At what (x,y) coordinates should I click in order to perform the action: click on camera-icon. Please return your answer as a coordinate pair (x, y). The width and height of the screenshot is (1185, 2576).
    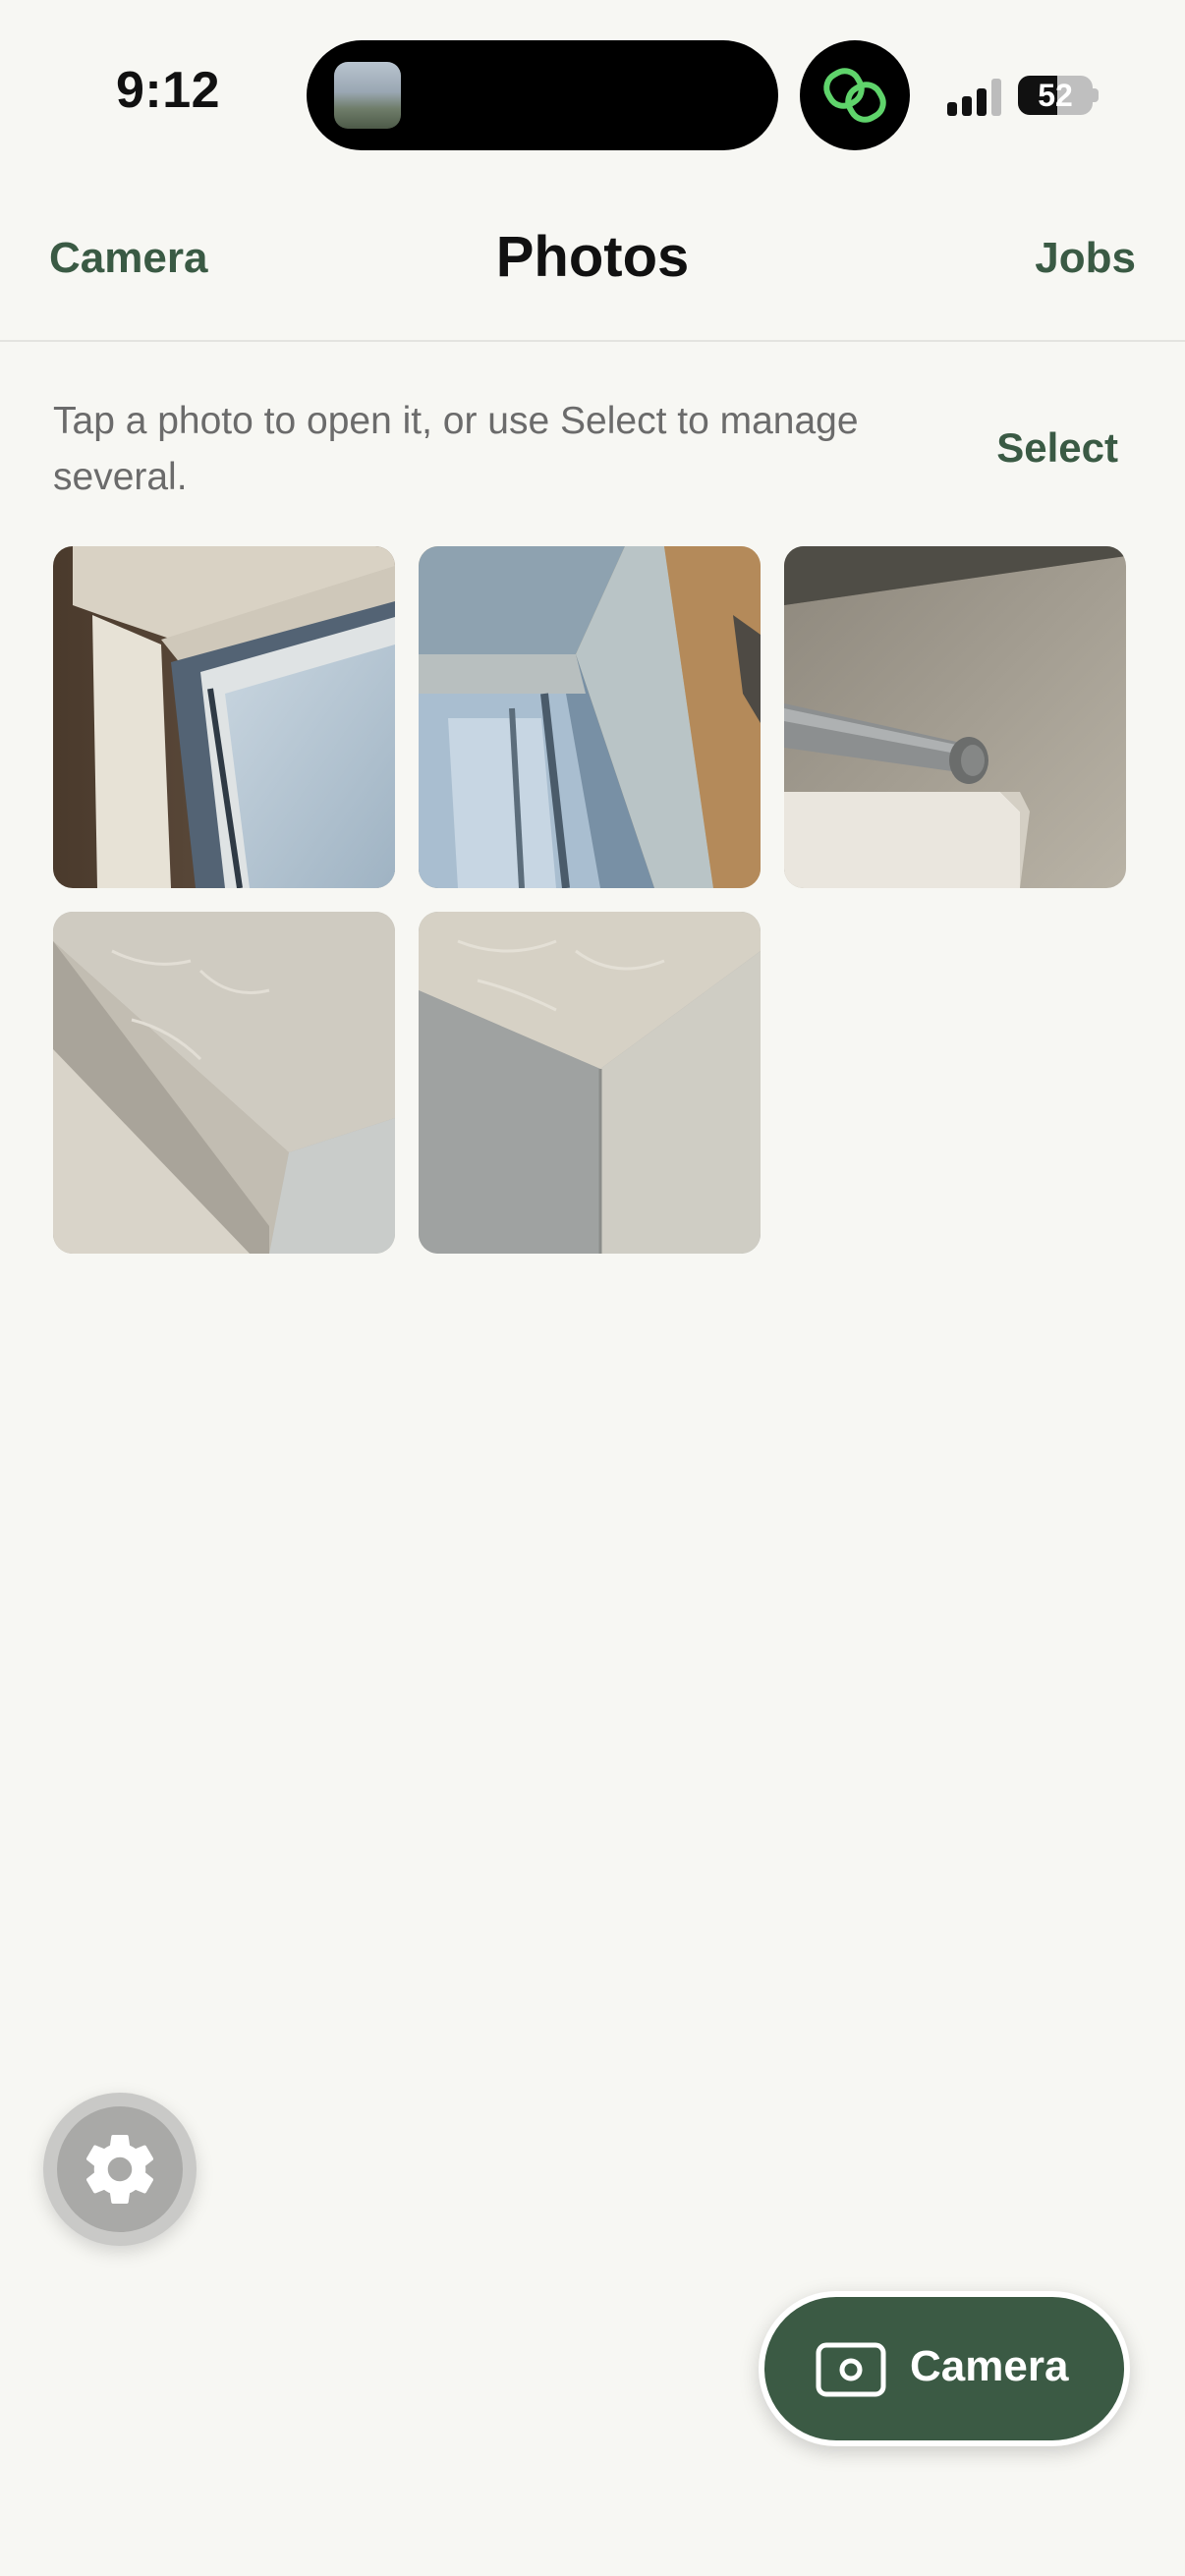
    Looking at the image, I should click on (851, 2369).